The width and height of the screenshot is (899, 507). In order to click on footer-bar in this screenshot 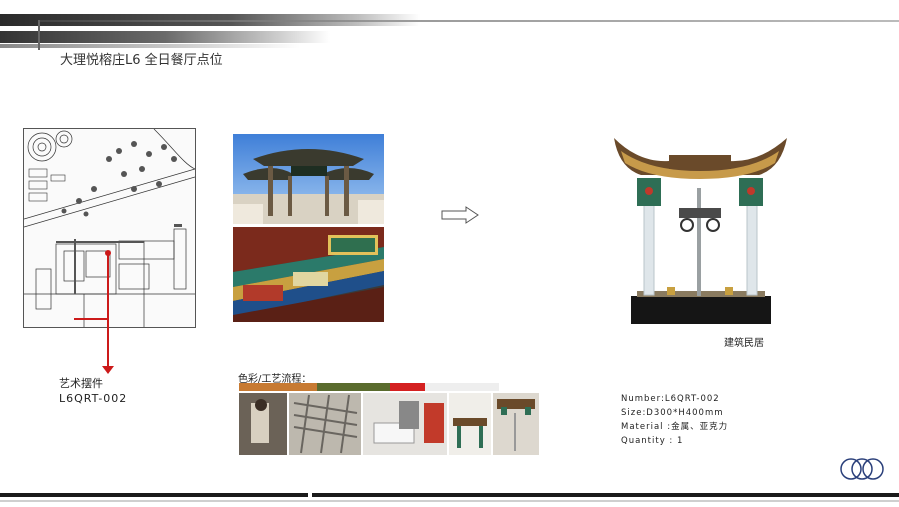, I will do `click(449, 495)`.